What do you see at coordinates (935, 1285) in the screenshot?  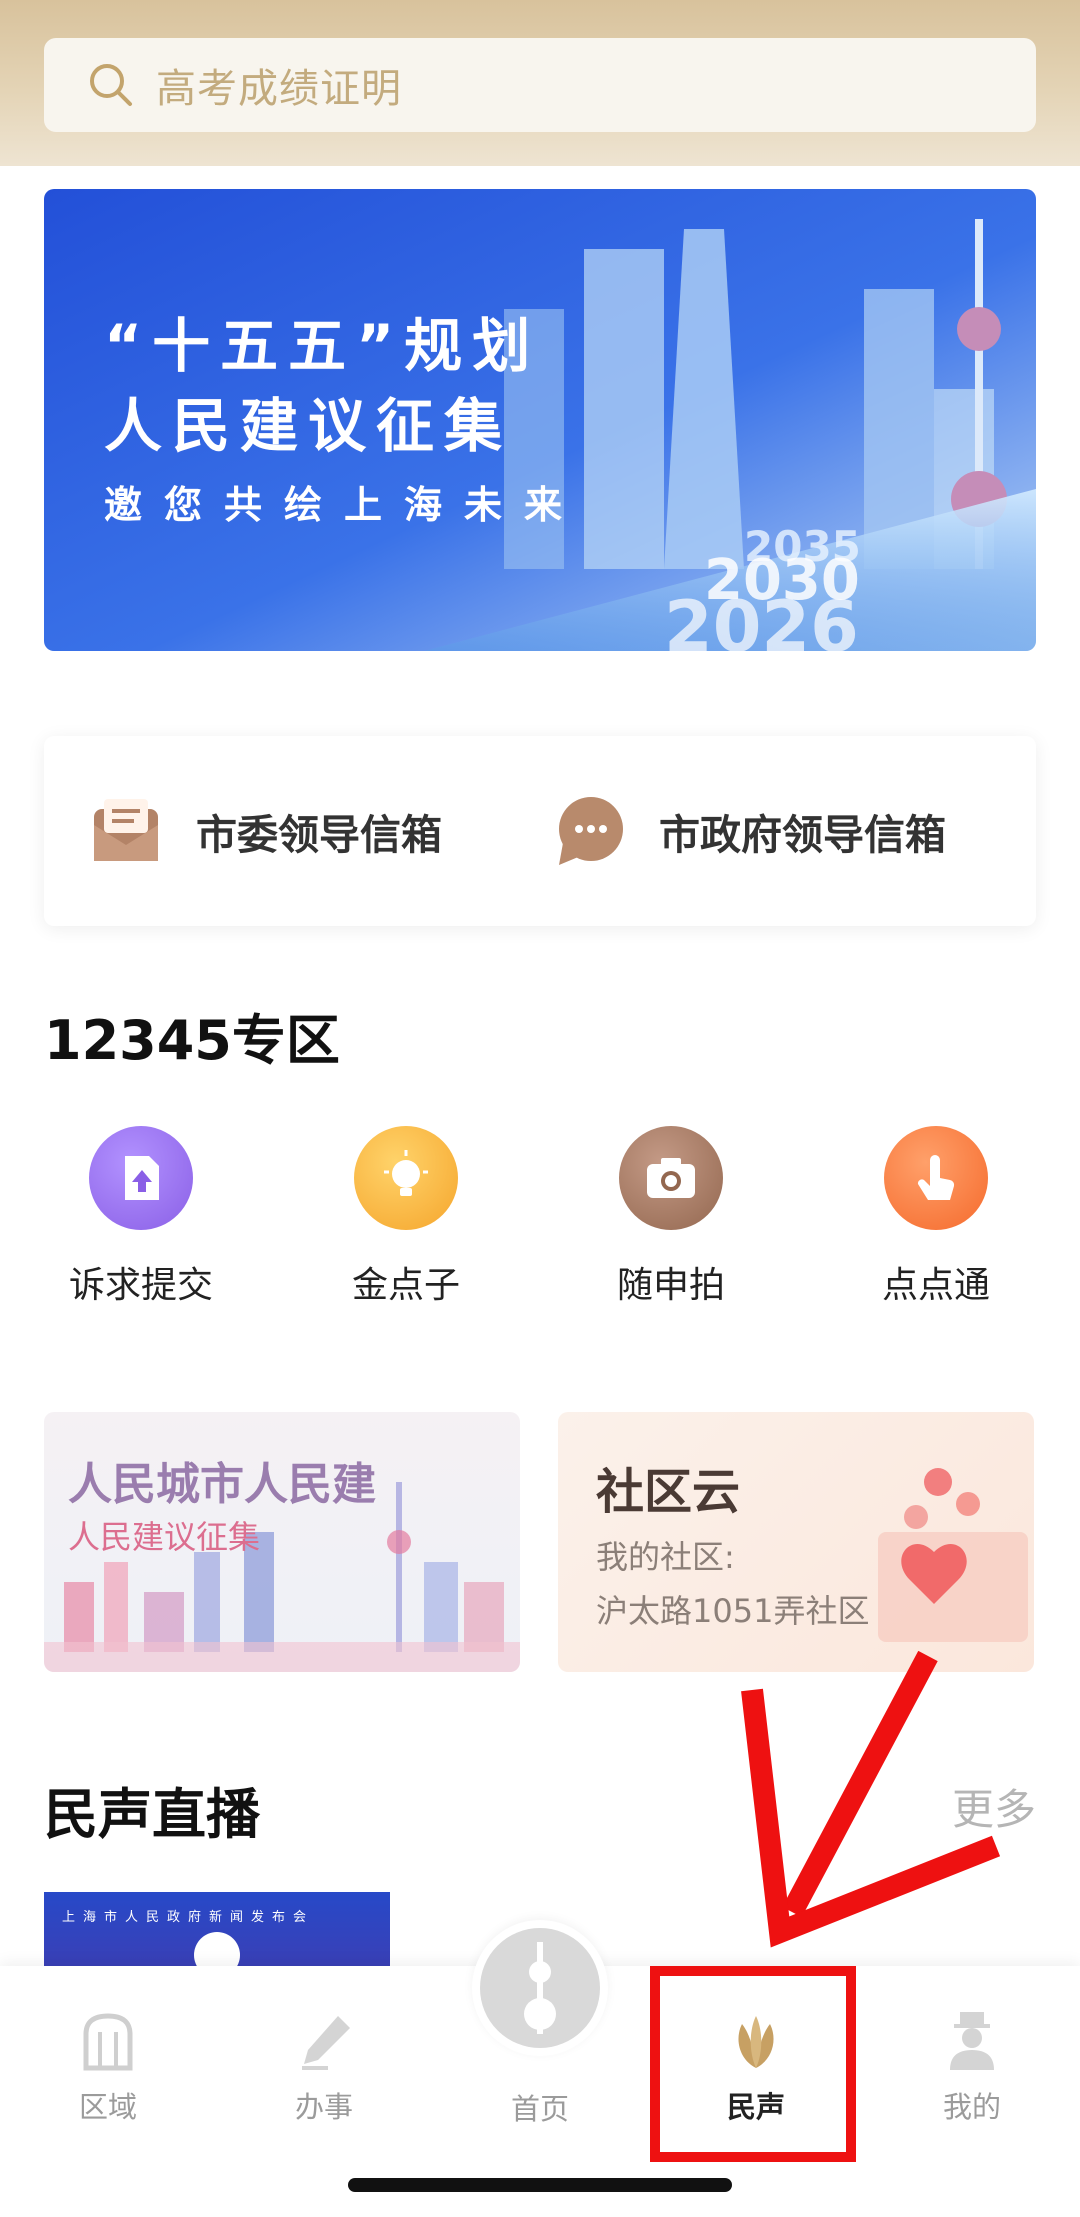 I see `service-label: 点点通` at bounding box center [935, 1285].